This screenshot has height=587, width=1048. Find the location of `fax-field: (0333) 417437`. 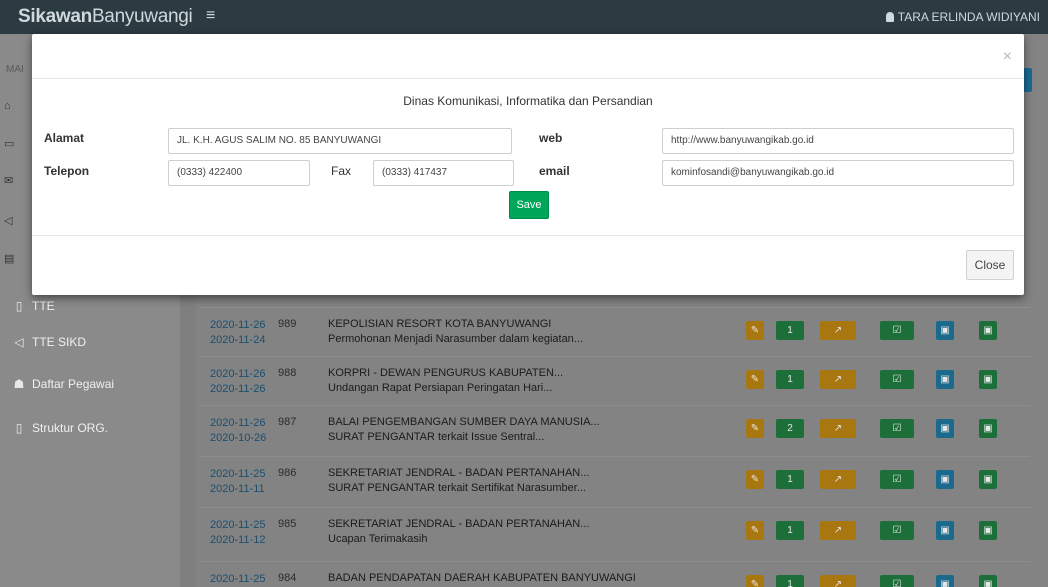

fax-field: (0333) 417437 is located at coordinates (443, 173).